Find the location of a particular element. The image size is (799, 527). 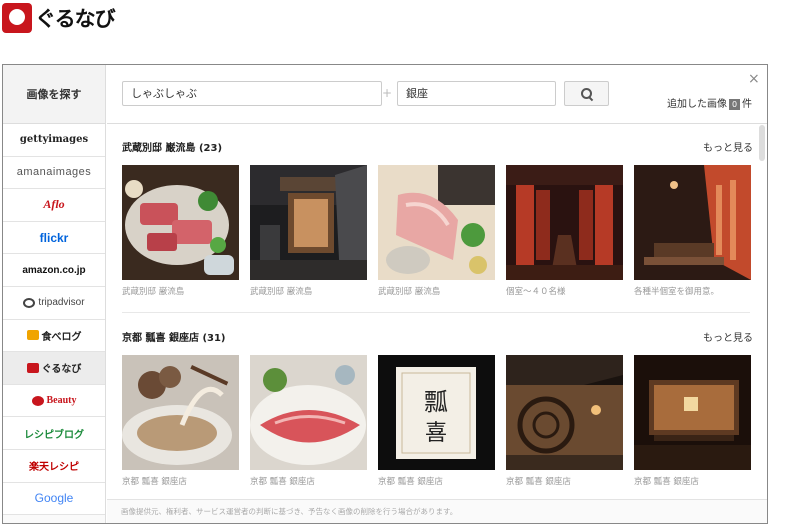

source-gettyimages: gettyimages is located at coordinates (54, 140).